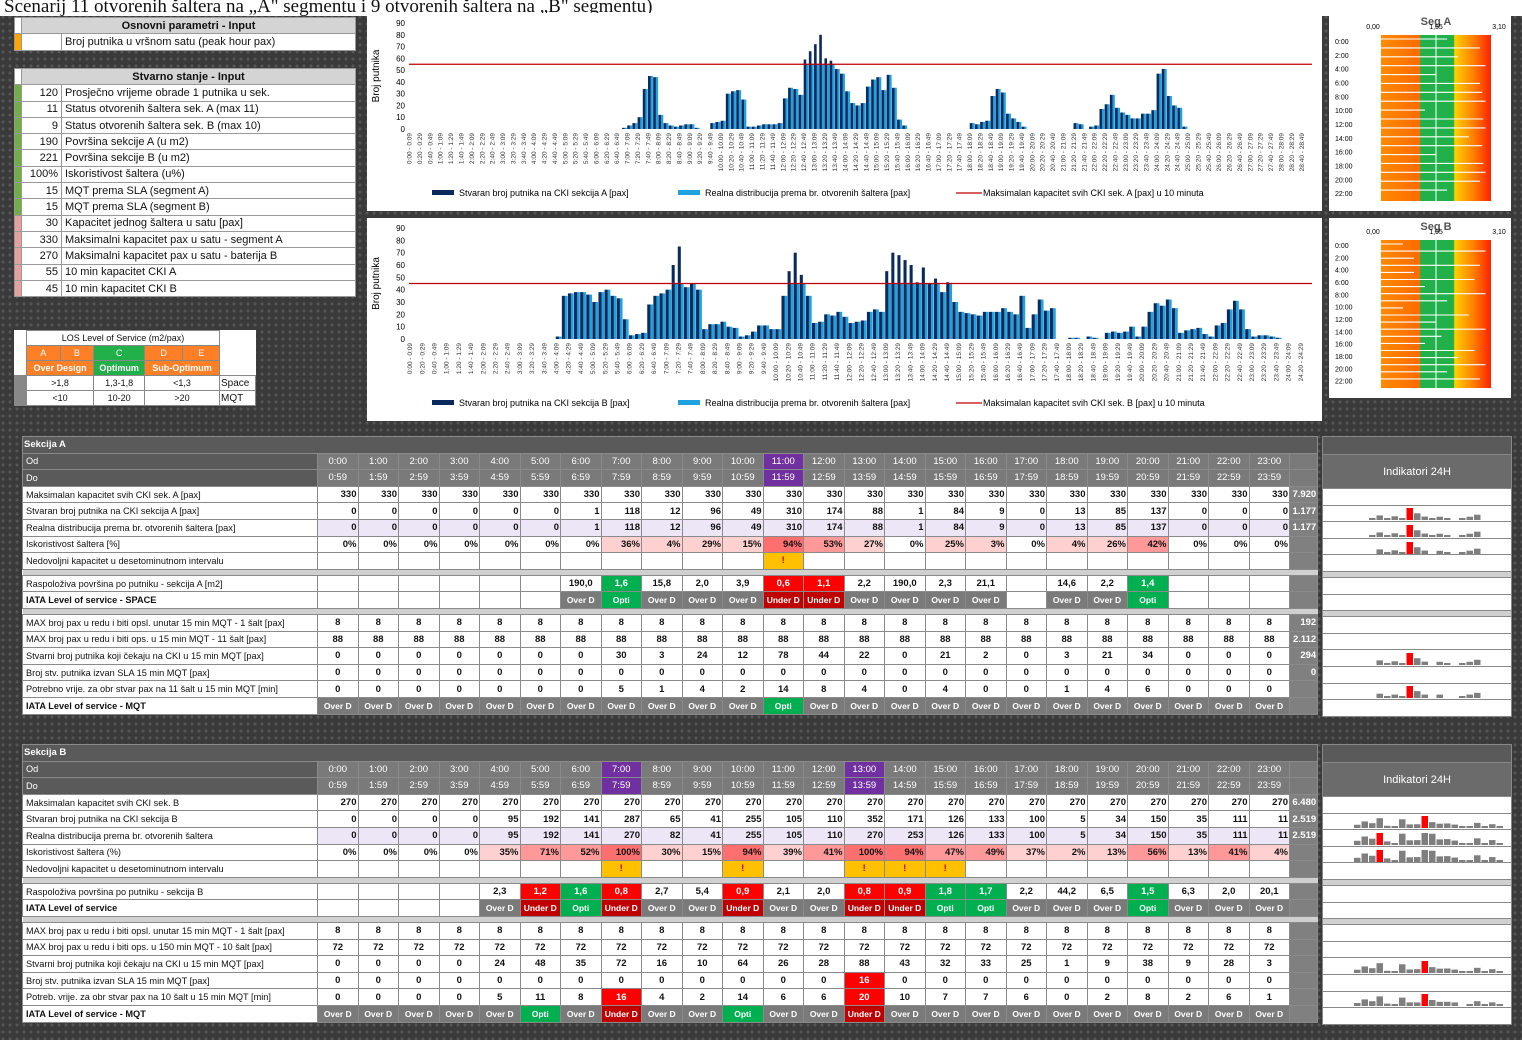 This screenshot has width=1522, height=1040. What do you see at coordinates (400, 314) in the screenshot?
I see `y-tick-label: 20` at bounding box center [400, 314].